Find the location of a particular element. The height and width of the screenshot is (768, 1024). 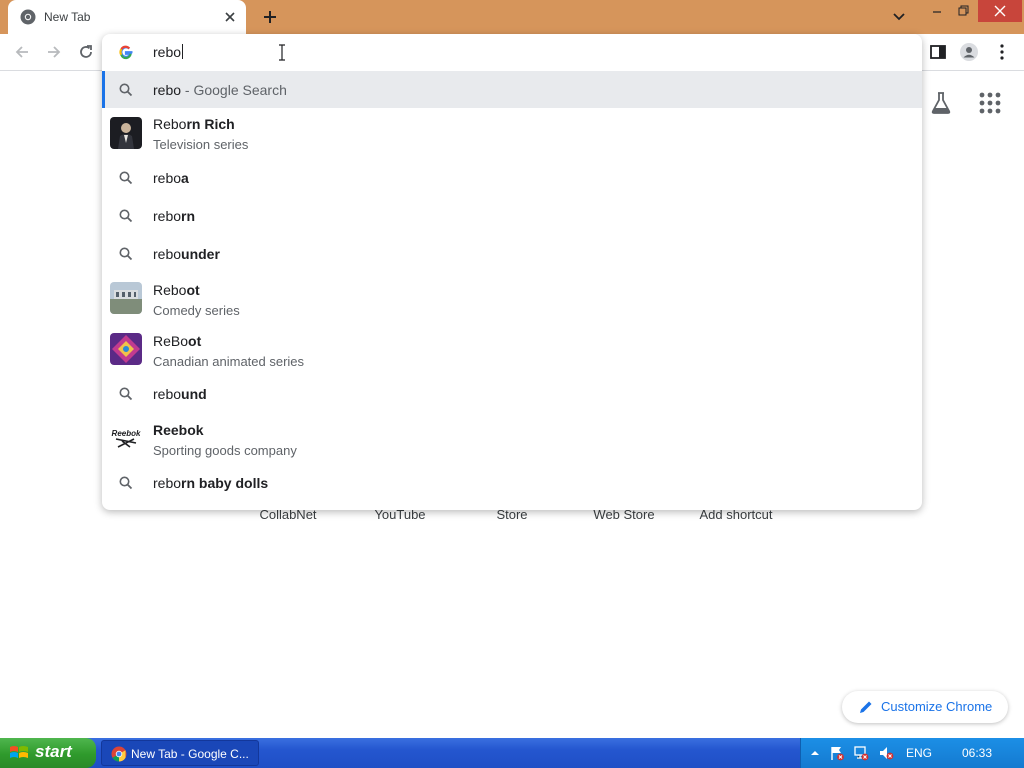

close-icon is located at coordinates (1000, 11).